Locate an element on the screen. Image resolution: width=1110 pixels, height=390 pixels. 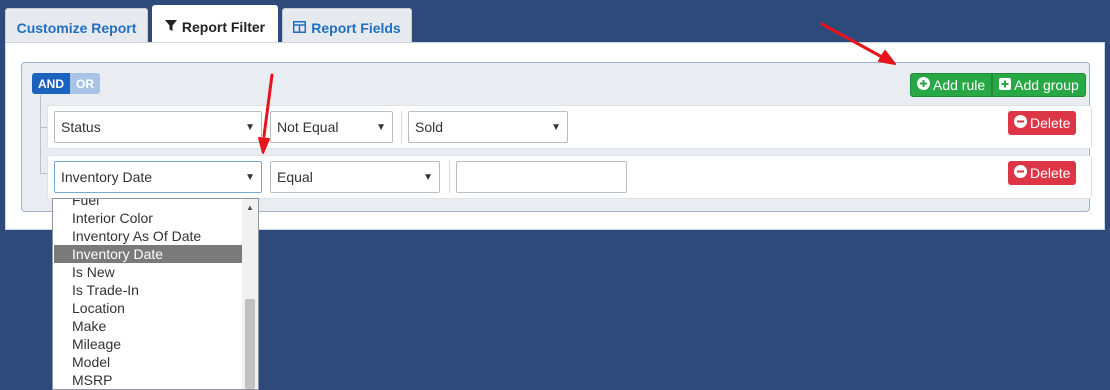
tab-customize-report-label: Customize Report is located at coordinates (76, 27).